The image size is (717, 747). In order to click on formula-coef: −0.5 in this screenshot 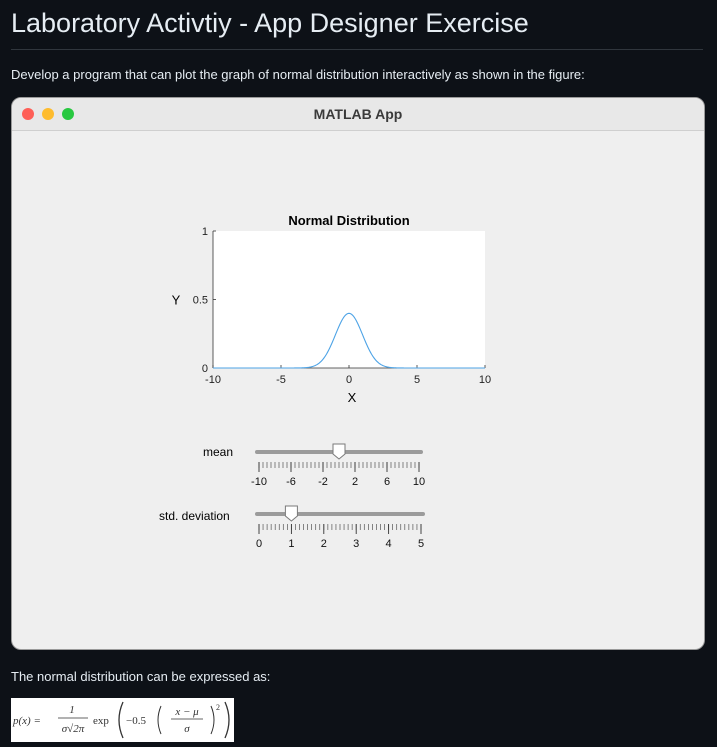, I will do `click(136, 721)`.